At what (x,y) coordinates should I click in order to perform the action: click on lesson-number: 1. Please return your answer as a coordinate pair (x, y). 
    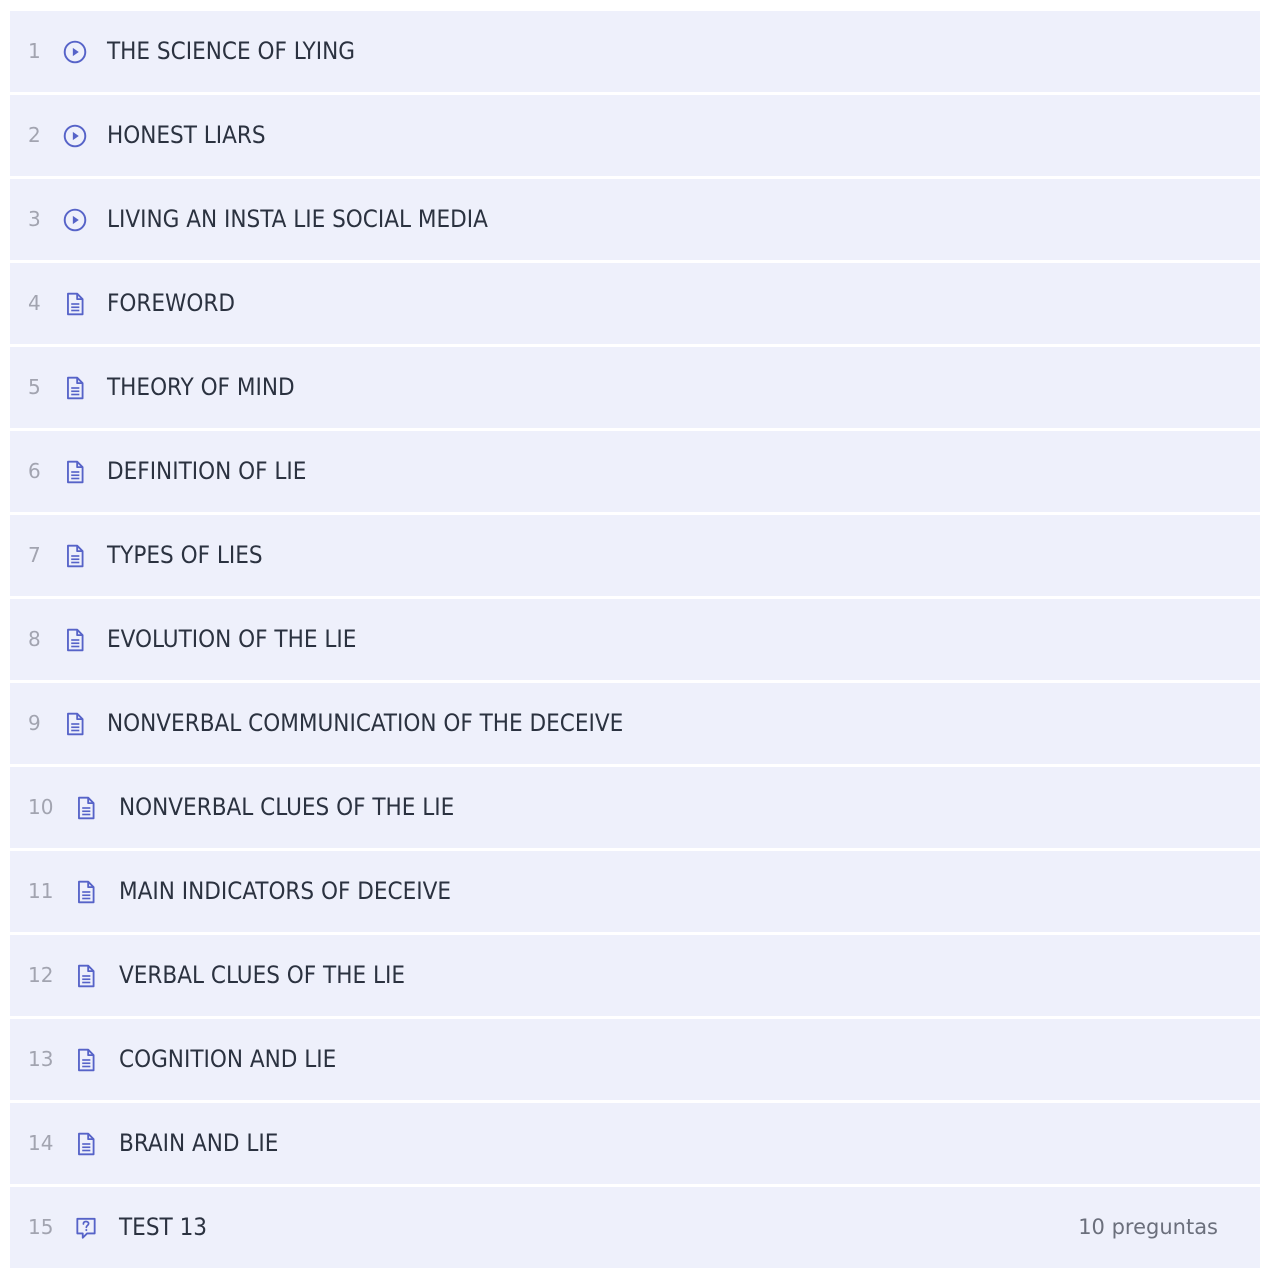
    Looking at the image, I should click on (34, 51).